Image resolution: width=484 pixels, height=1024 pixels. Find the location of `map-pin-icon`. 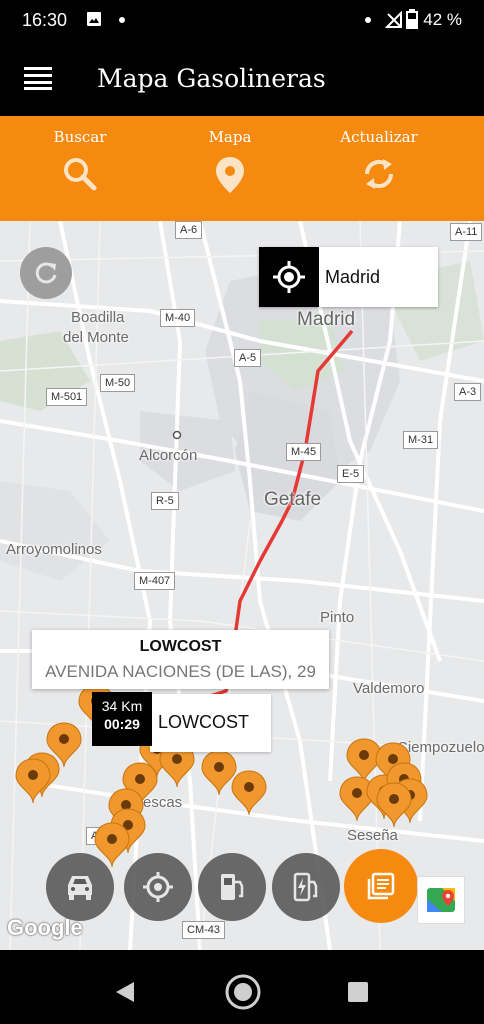

map-pin-icon is located at coordinates (230, 175).